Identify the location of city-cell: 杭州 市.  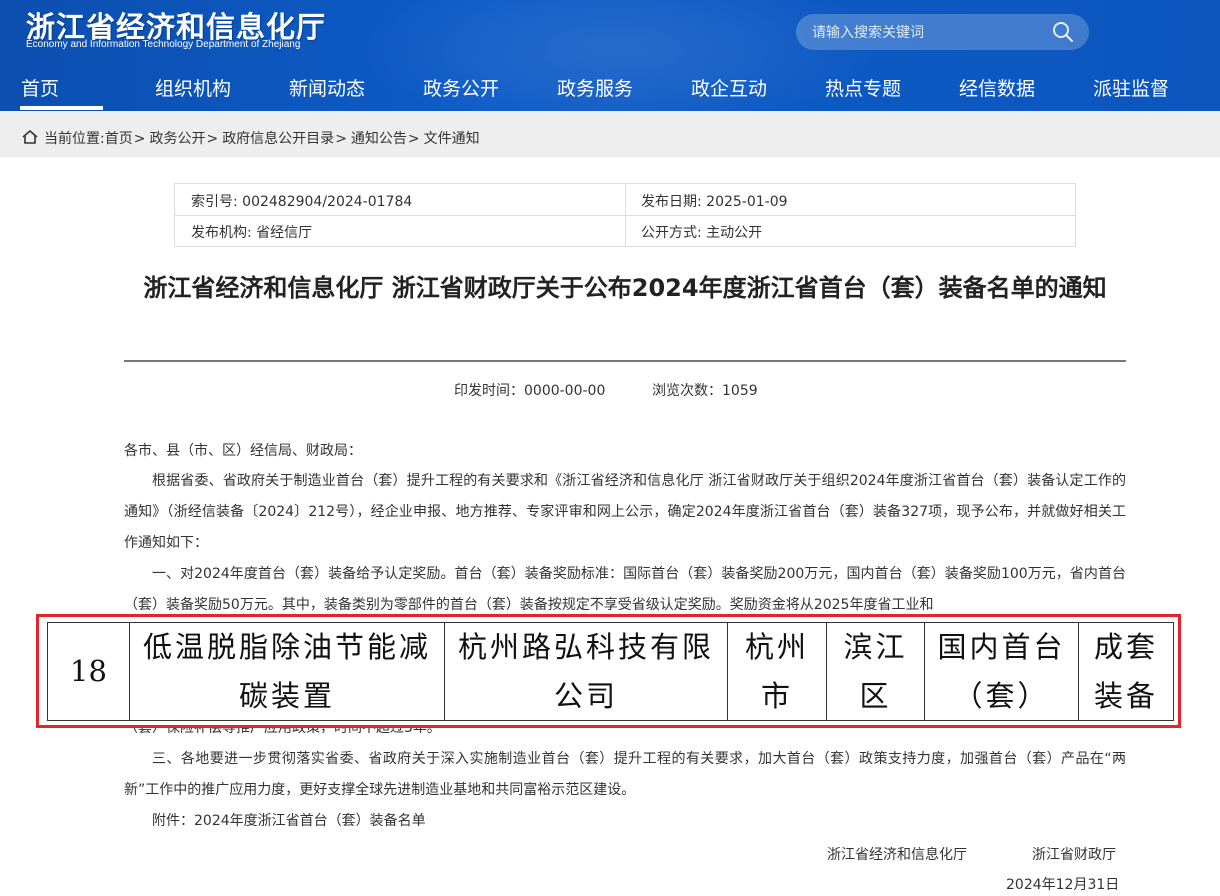
(777, 672).